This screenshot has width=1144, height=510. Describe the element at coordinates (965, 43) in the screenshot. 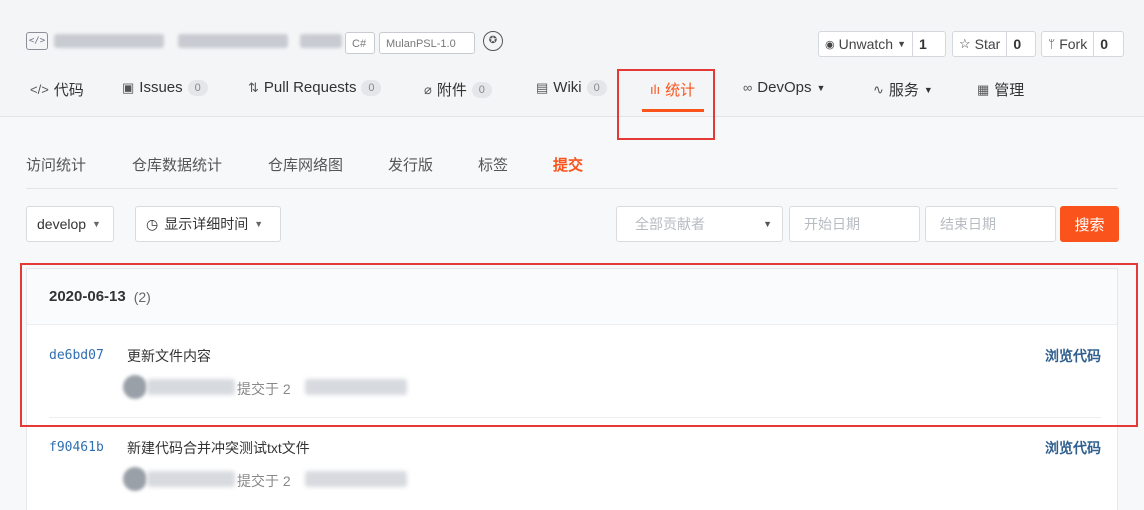

I see `star-icon: ☆` at that location.